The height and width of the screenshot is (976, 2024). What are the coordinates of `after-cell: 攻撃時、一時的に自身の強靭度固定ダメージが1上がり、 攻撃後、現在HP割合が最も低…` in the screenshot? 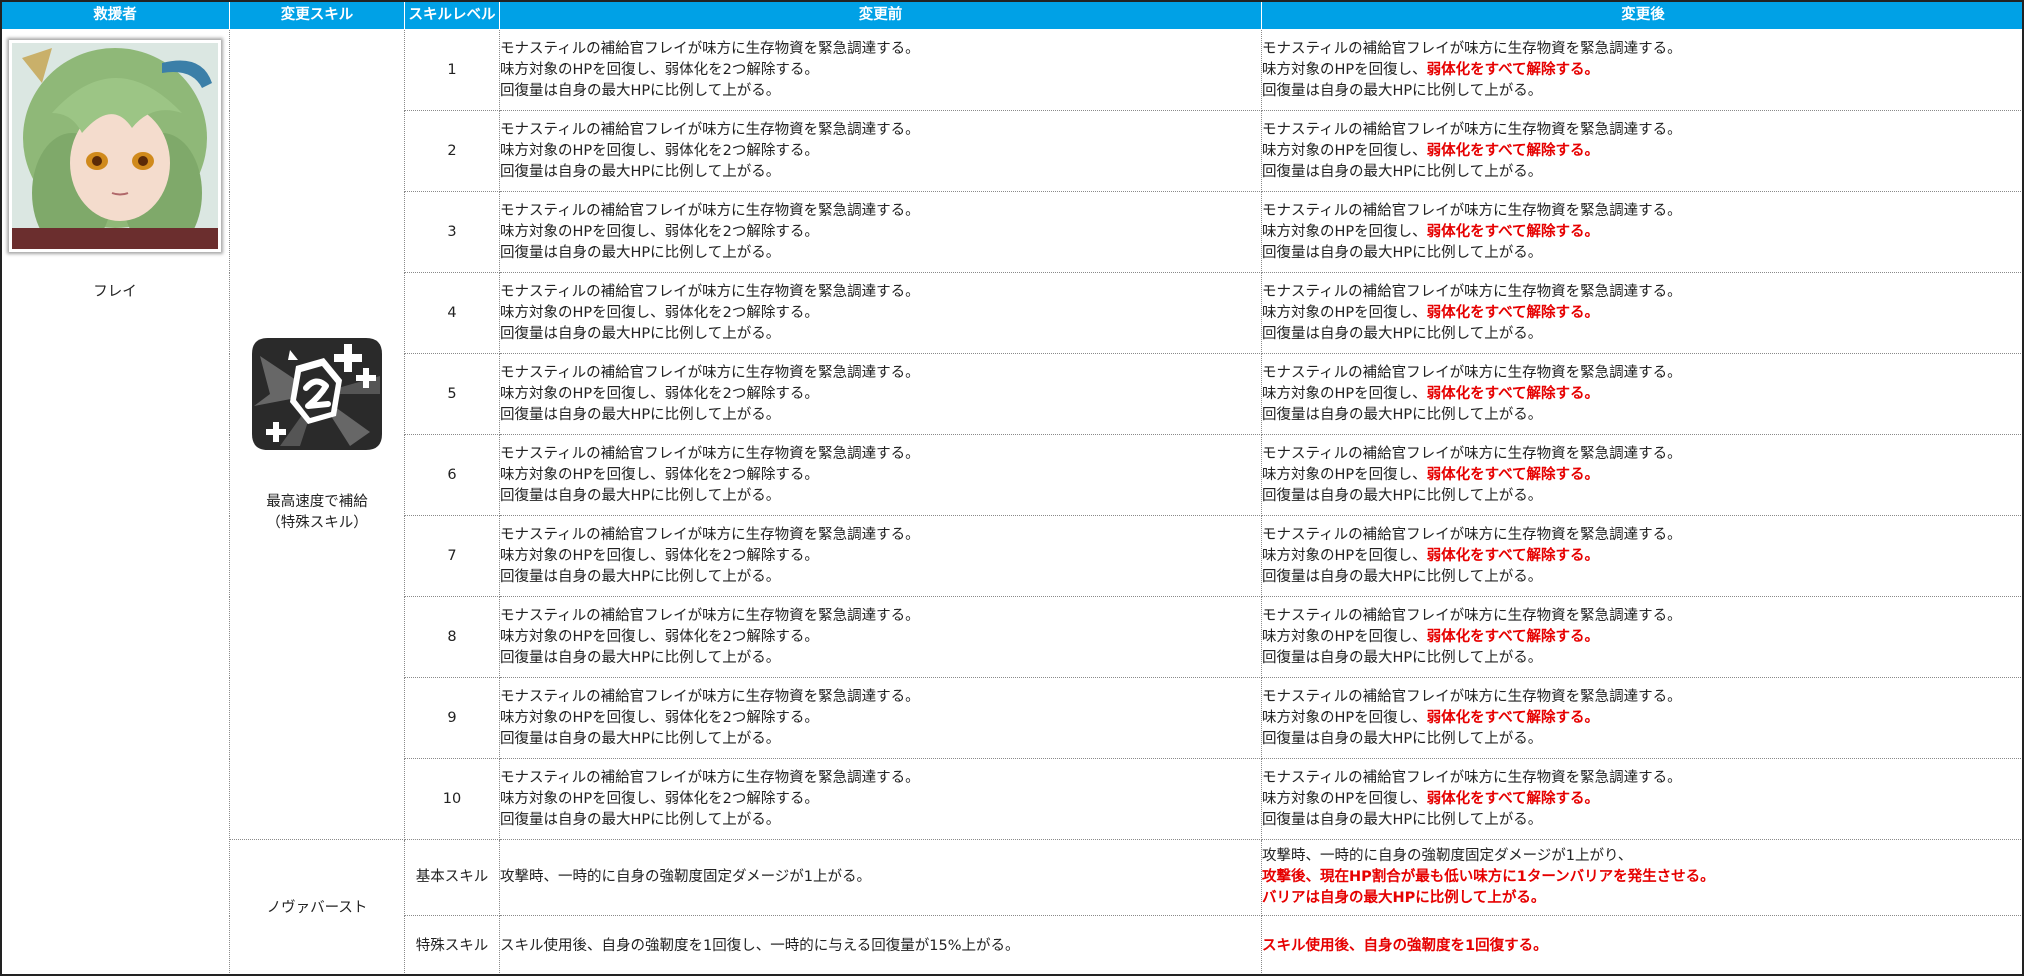 It's located at (1642, 877).